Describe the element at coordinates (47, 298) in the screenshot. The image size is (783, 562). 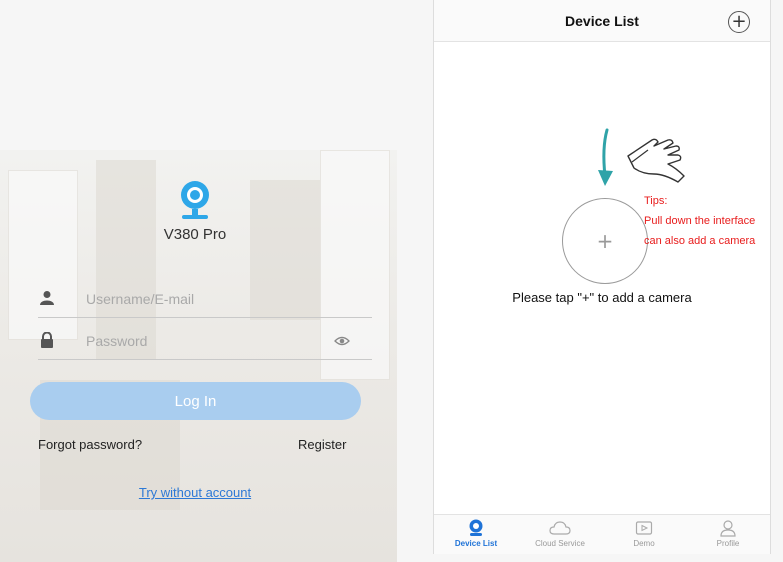
I see `user-icon` at that location.